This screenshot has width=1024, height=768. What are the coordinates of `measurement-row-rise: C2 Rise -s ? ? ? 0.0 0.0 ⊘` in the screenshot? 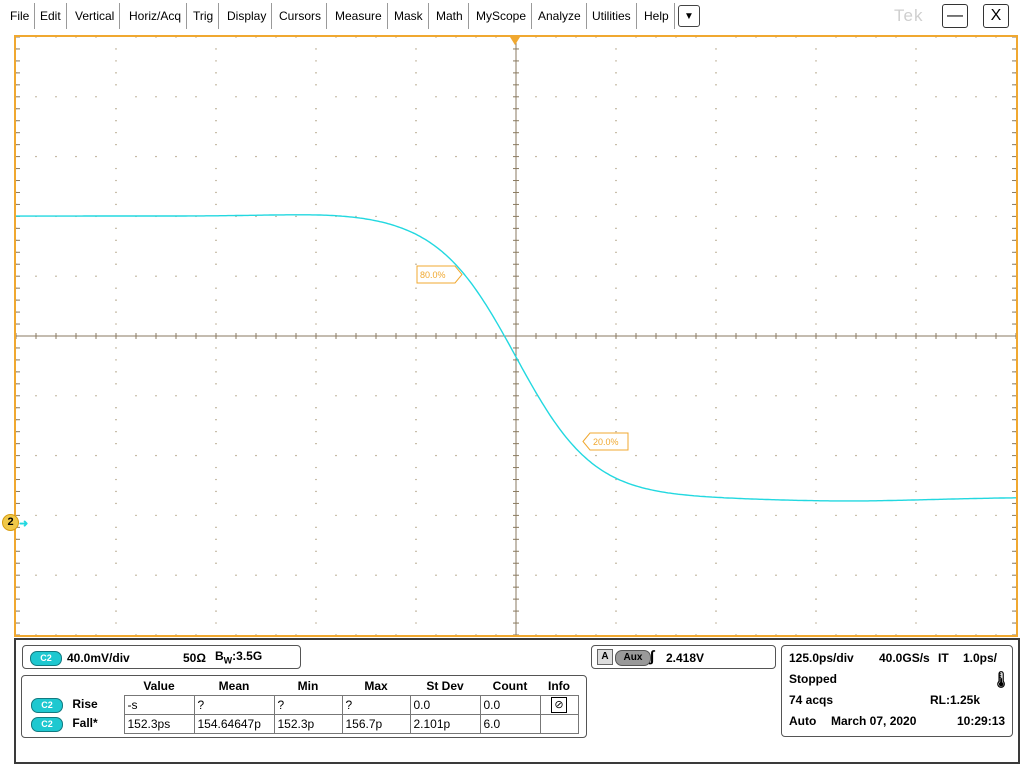 It's located at (300, 705).